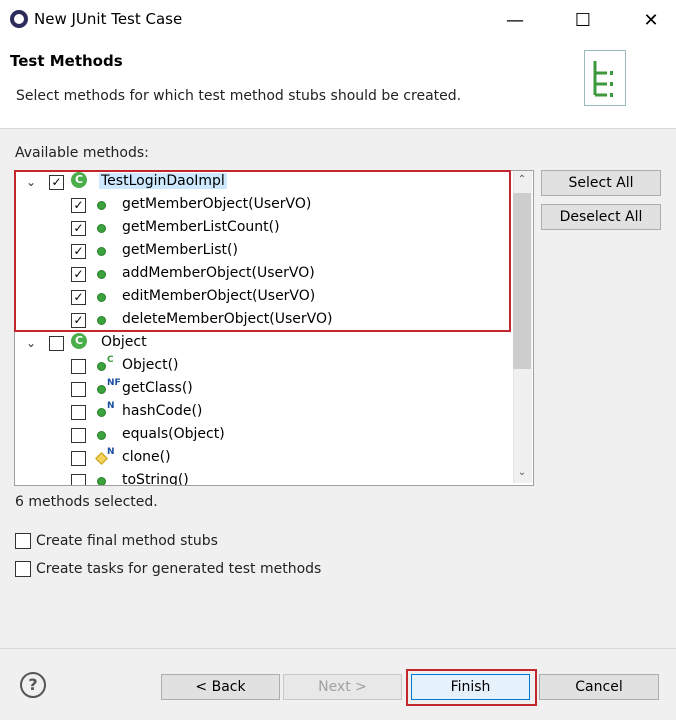 Image resolution: width=676 pixels, height=720 pixels. I want to click on minimize-icon: —, so click(515, 20).